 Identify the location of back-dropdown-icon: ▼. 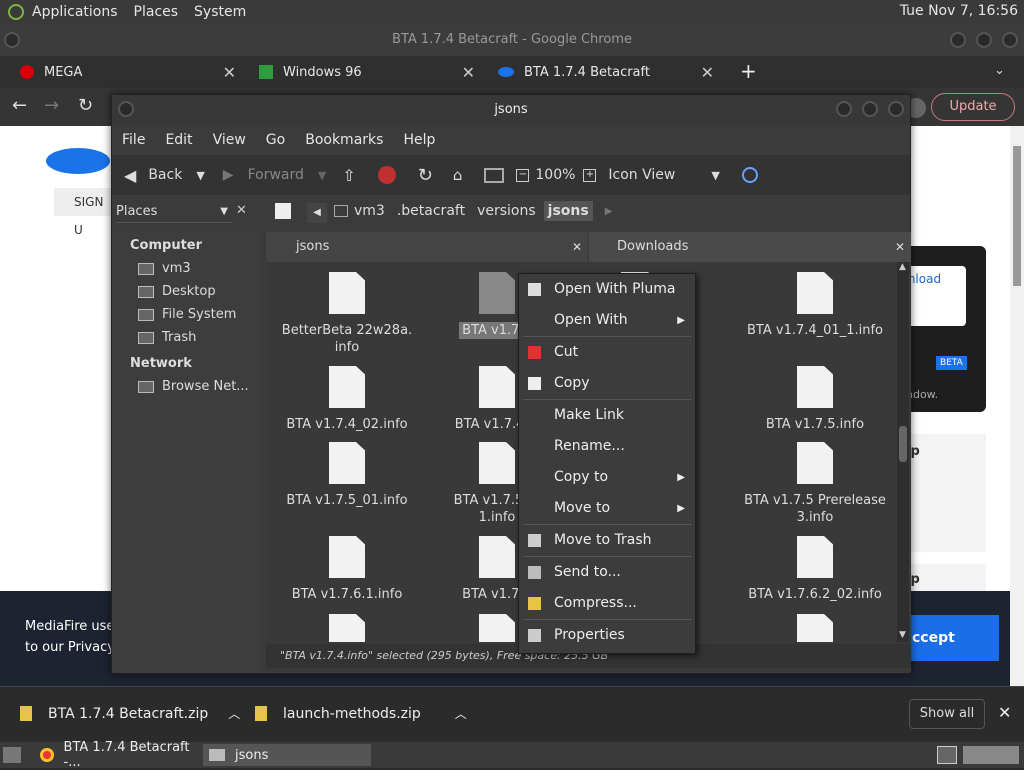
(200, 175).